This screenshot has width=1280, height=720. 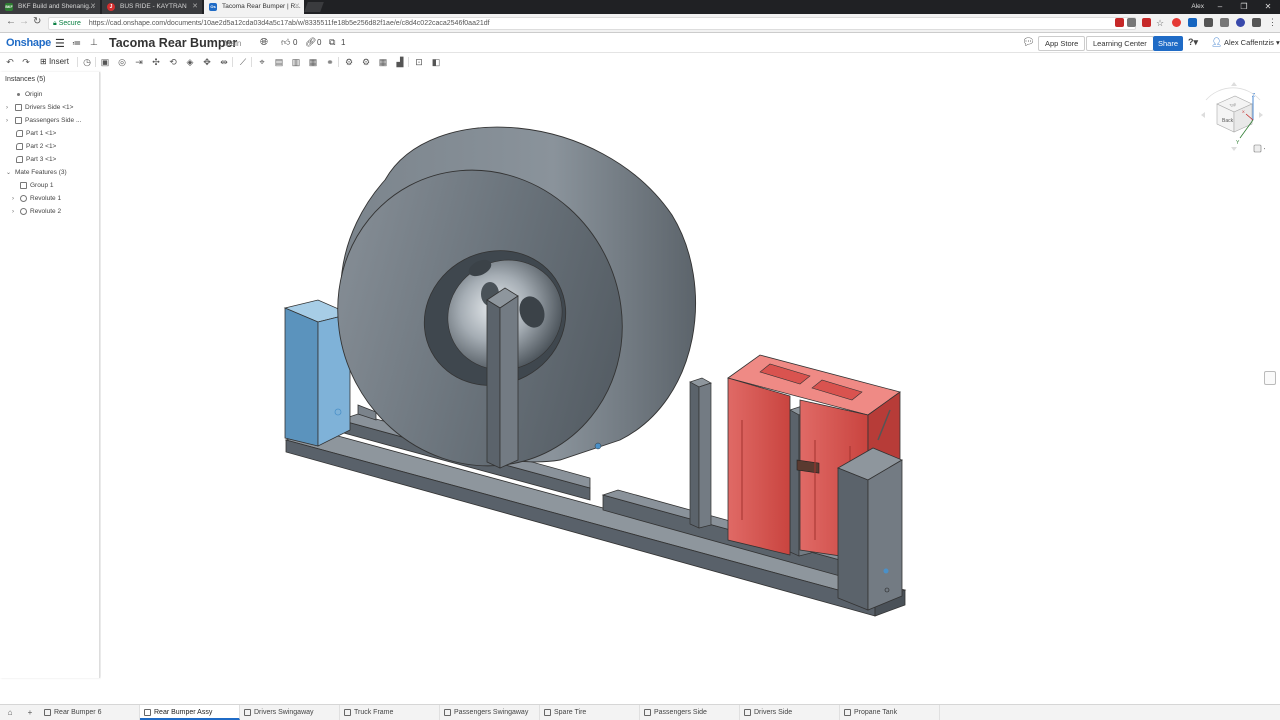 I want to click on bookmark-star-icon: ☆, so click(x=1160, y=23).